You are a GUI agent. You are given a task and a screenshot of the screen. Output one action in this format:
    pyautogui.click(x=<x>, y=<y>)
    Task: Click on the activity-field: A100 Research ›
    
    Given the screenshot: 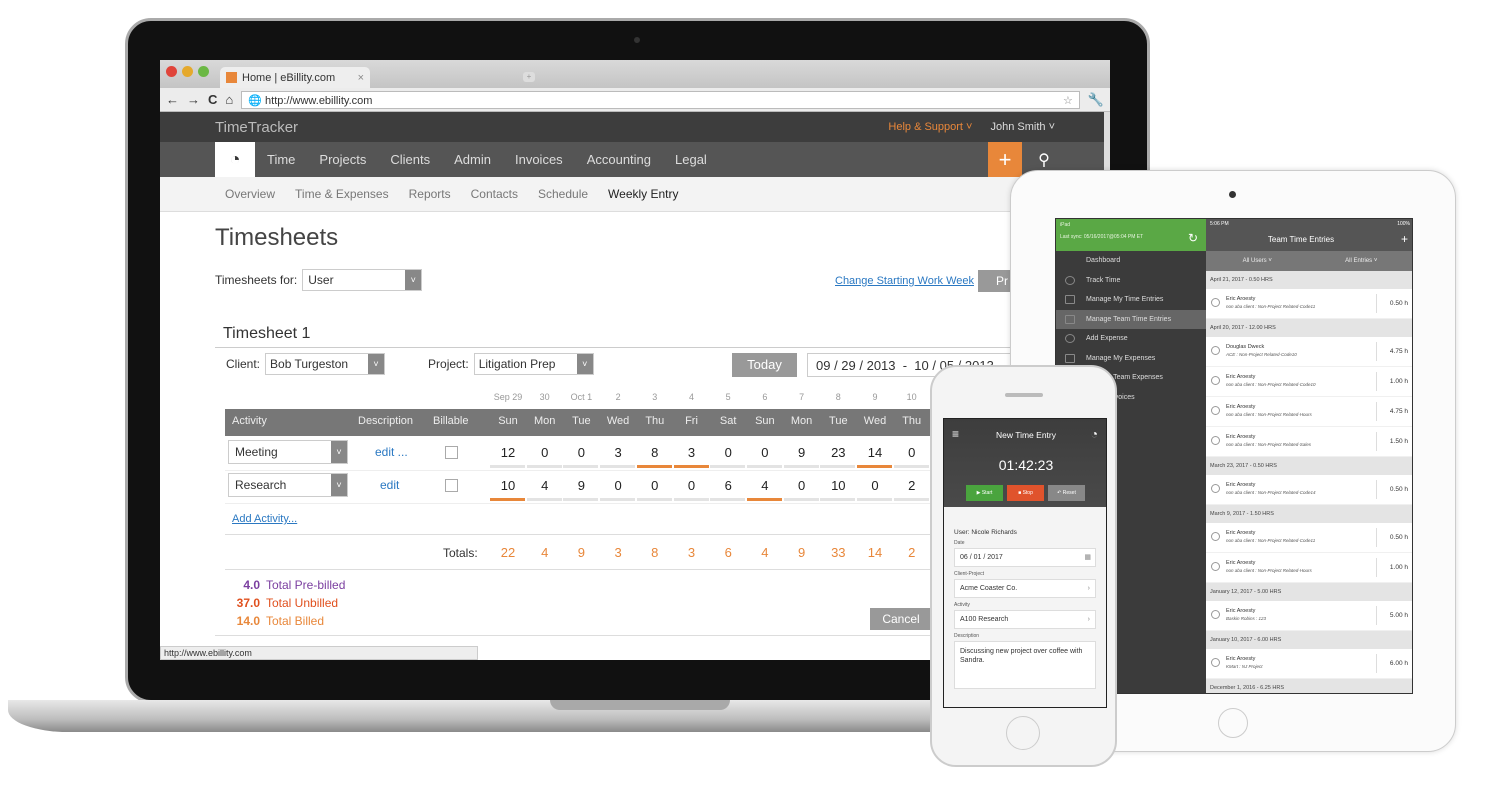 What is the action you would take?
    pyautogui.click(x=1025, y=619)
    